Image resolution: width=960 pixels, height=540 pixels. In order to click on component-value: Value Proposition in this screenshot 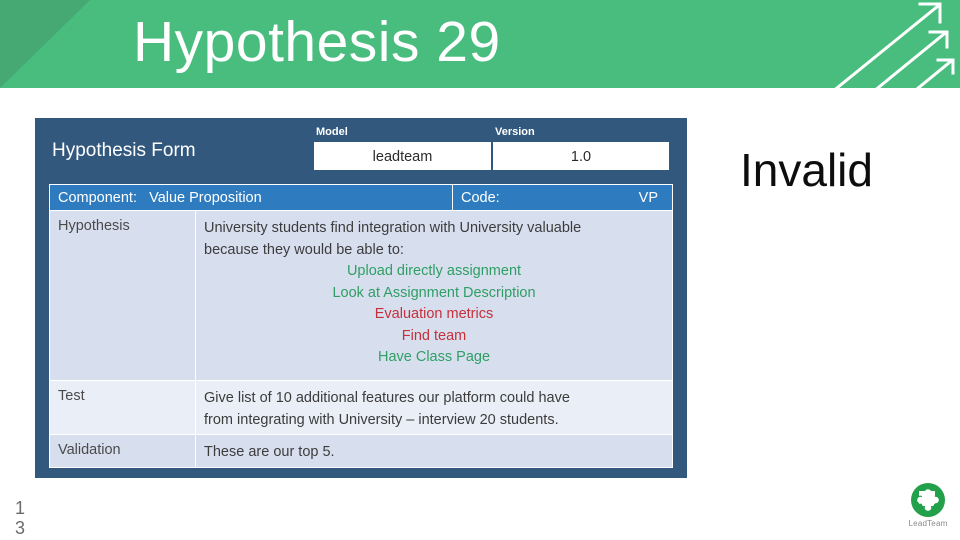, I will do `click(205, 198)`.